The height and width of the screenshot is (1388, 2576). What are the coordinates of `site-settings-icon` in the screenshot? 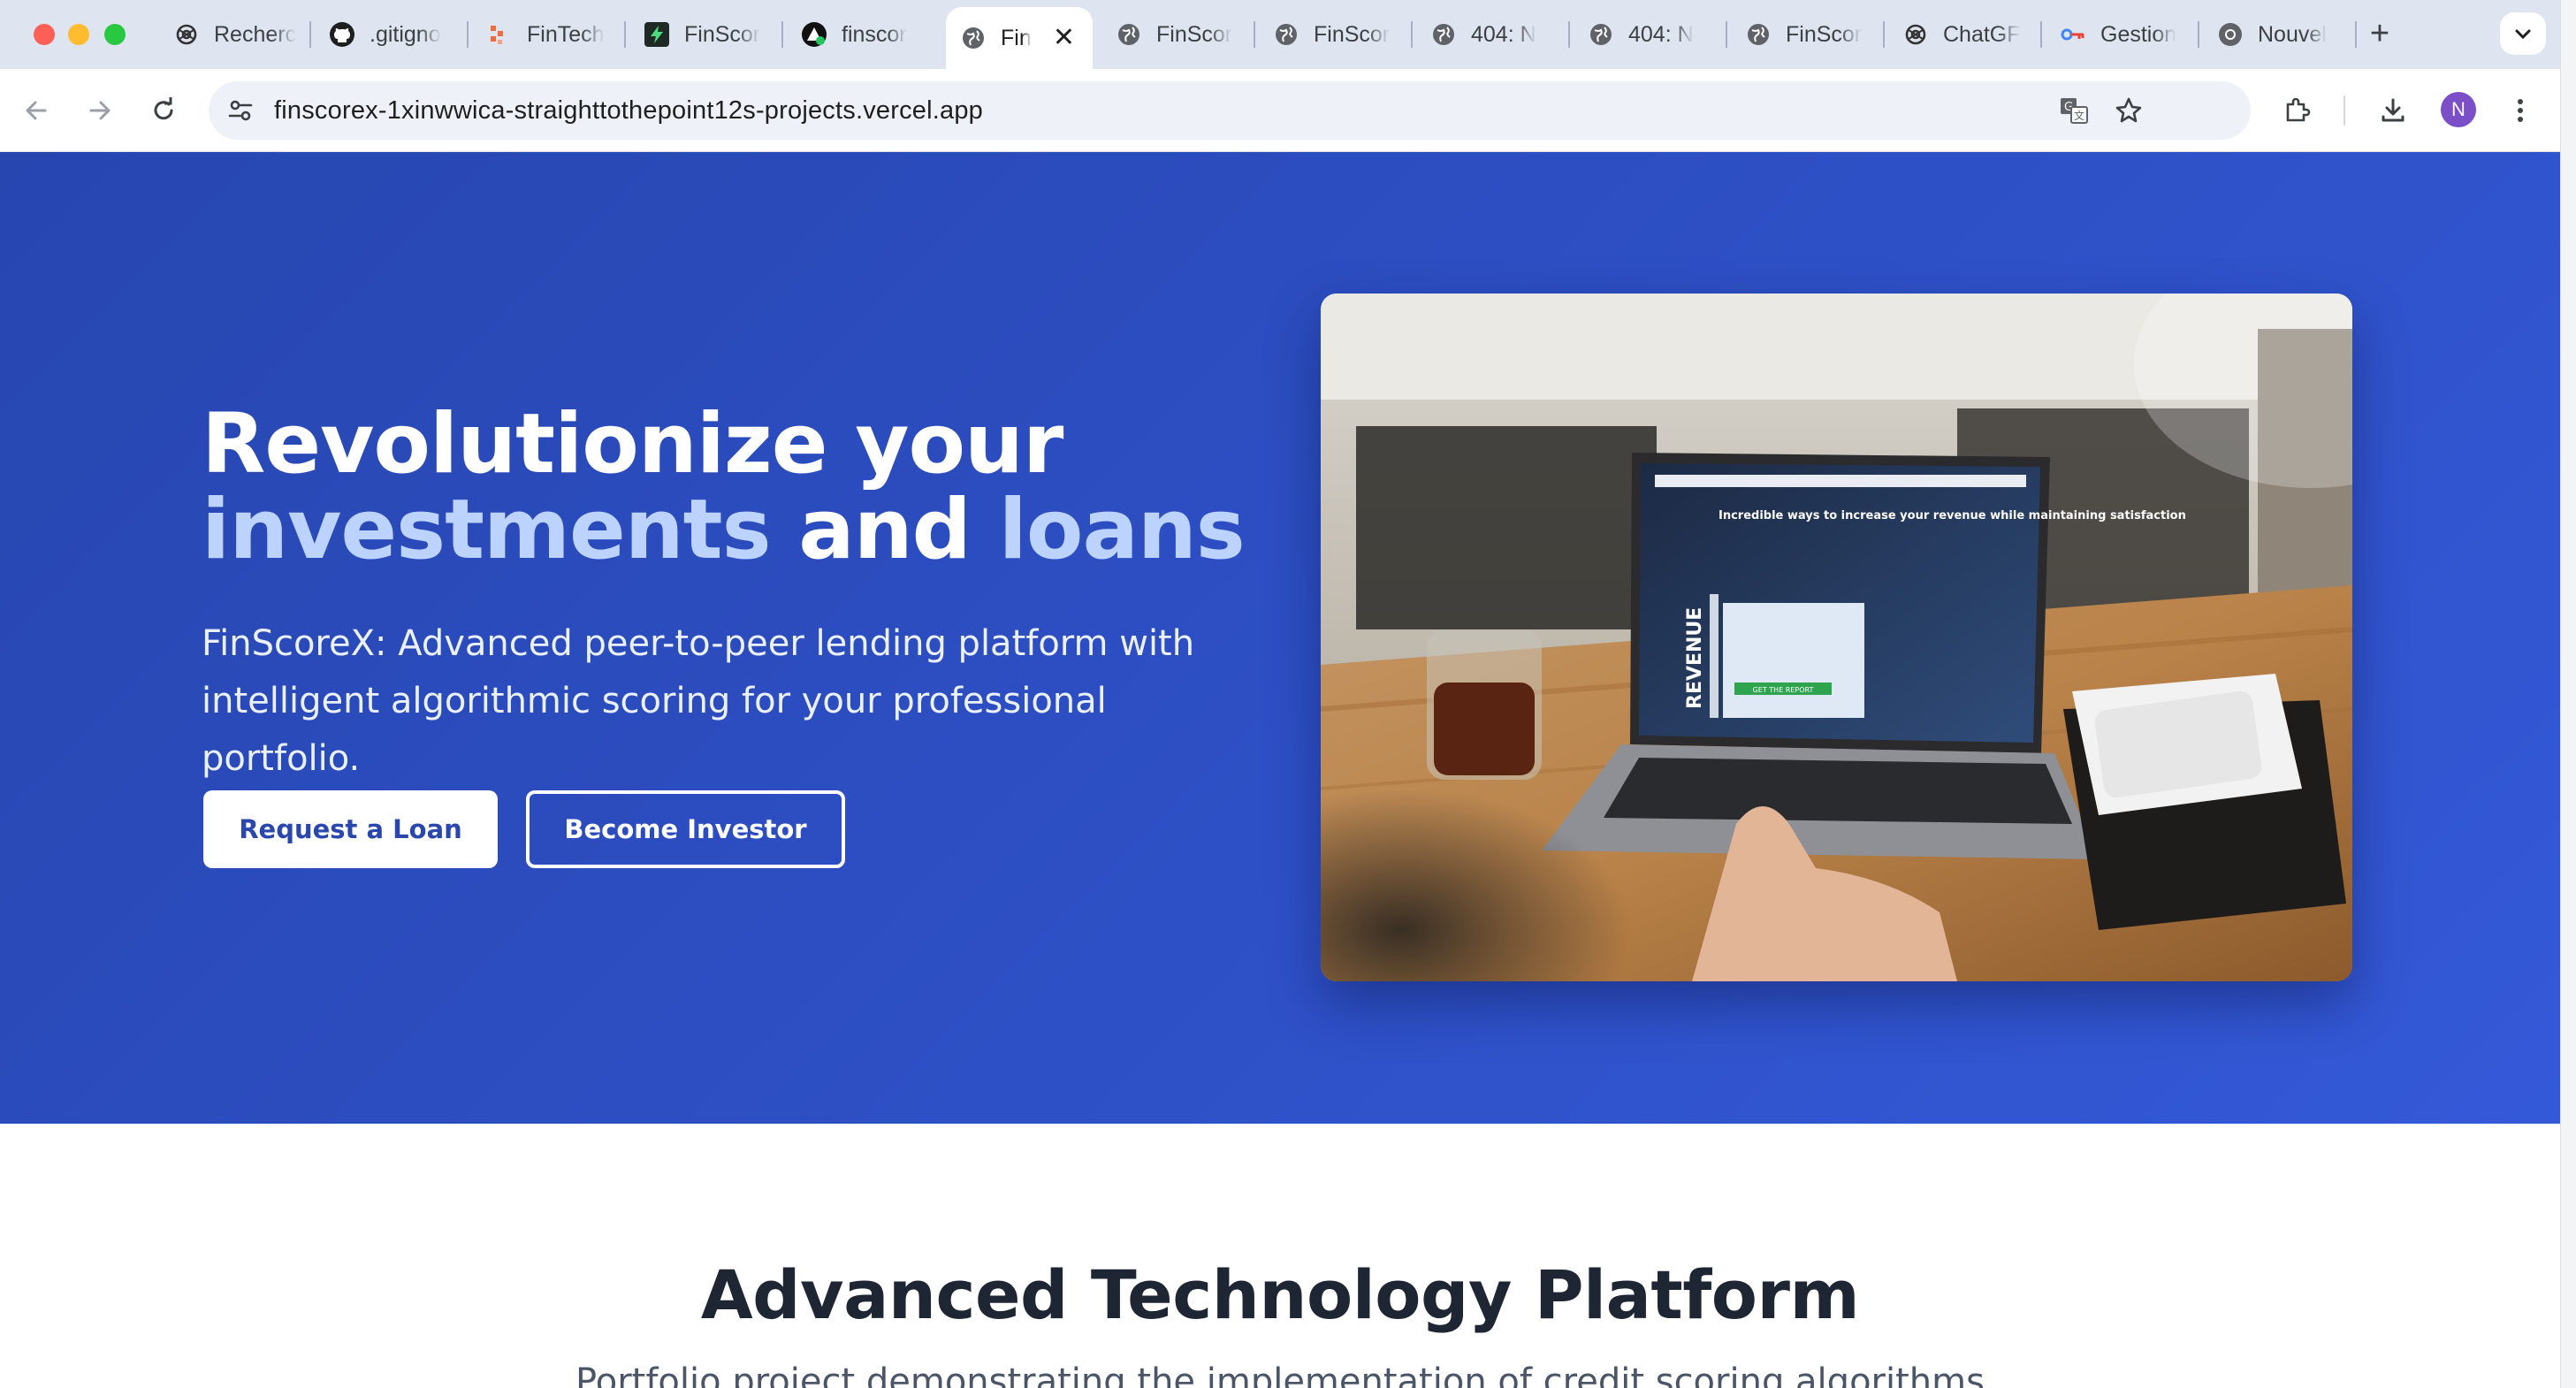 It's located at (240, 110).